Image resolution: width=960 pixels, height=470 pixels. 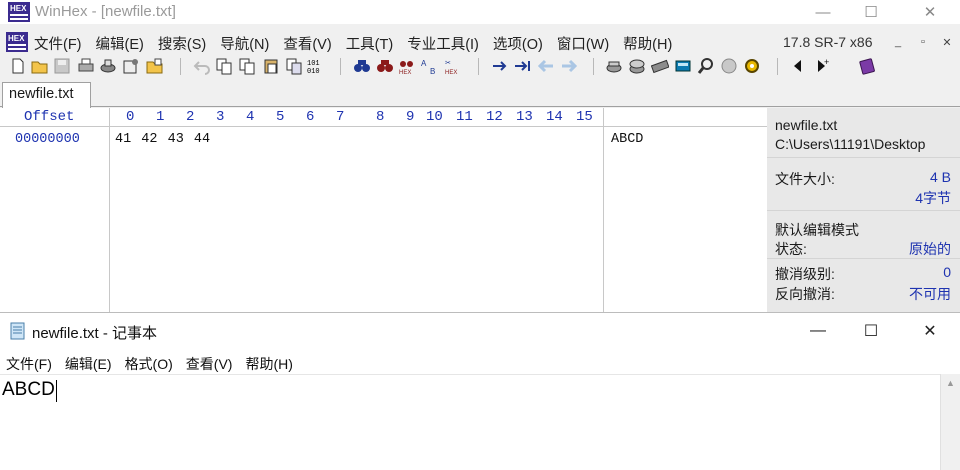 What do you see at coordinates (224, 66) in the screenshot?
I see `cut-icon` at bounding box center [224, 66].